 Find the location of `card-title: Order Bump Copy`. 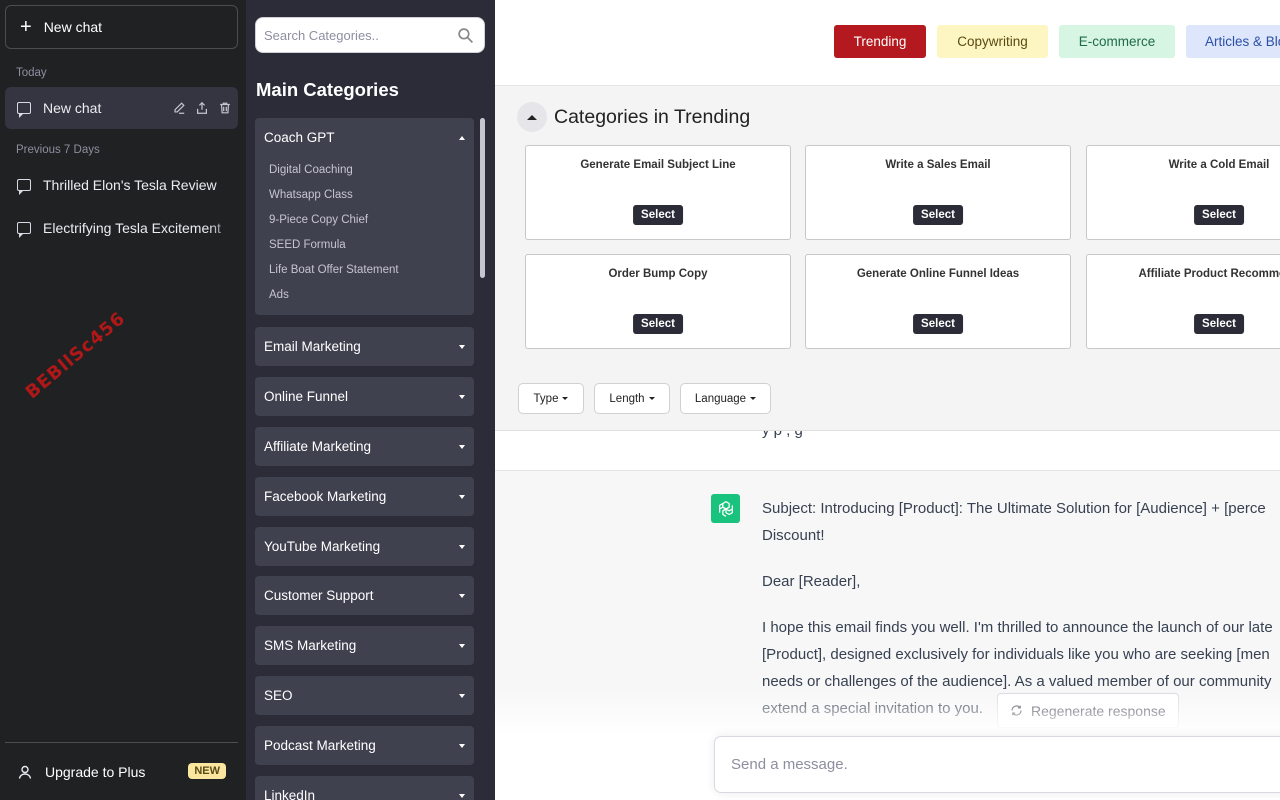

card-title: Order Bump Copy is located at coordinates (658, 274).